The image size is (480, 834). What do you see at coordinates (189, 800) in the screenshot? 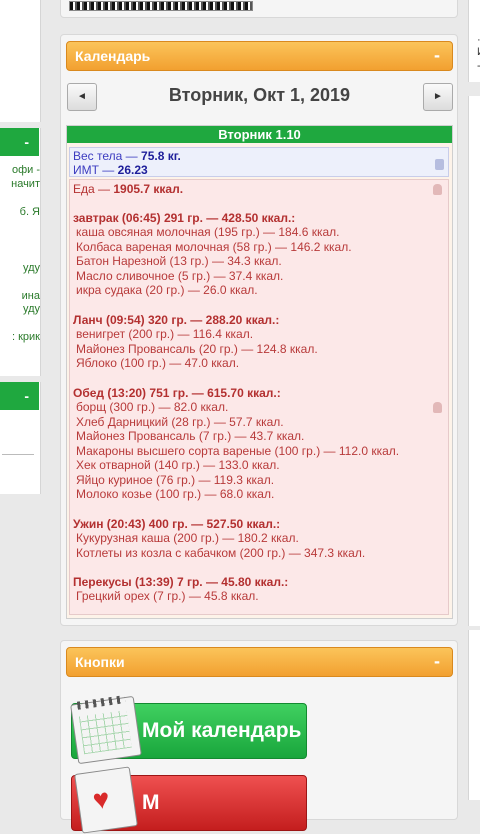
I see `second-feature-button: ♥ М` at bounding box center [189, 800].